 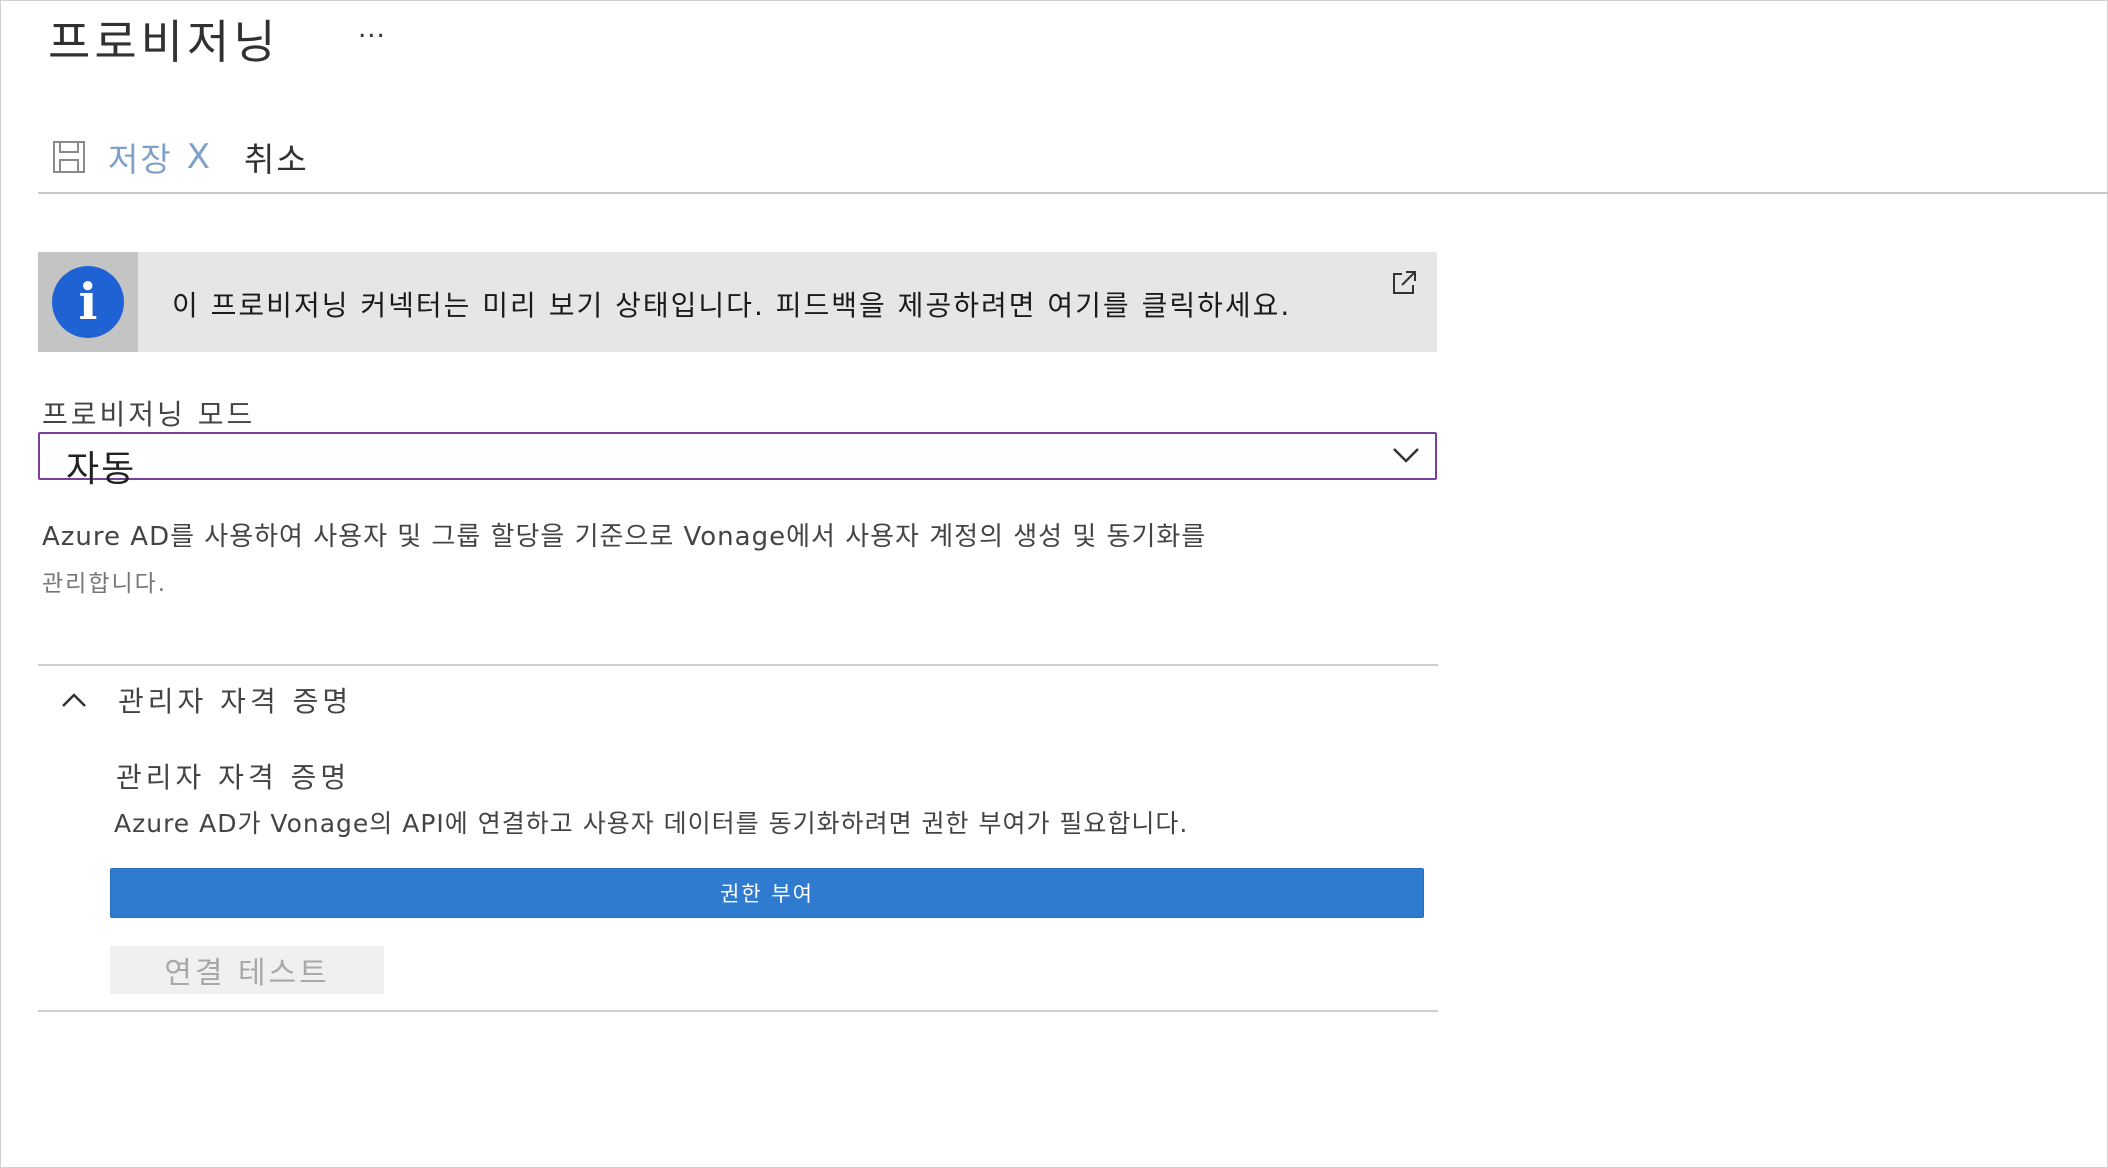 What do you see at coordinates (738, 665) in the screenshot?
I see `section-divider-top` at bounding box center [738, 665].